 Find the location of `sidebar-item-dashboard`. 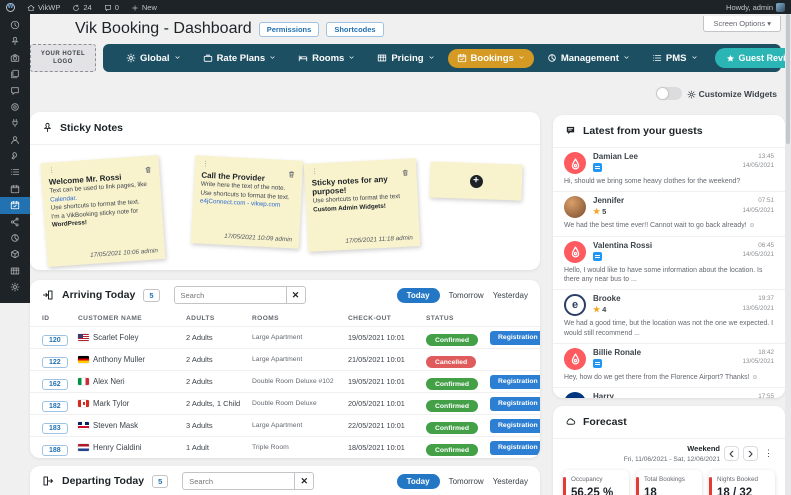

sidebar-item-dashboard is located at coordinates (15, 25).